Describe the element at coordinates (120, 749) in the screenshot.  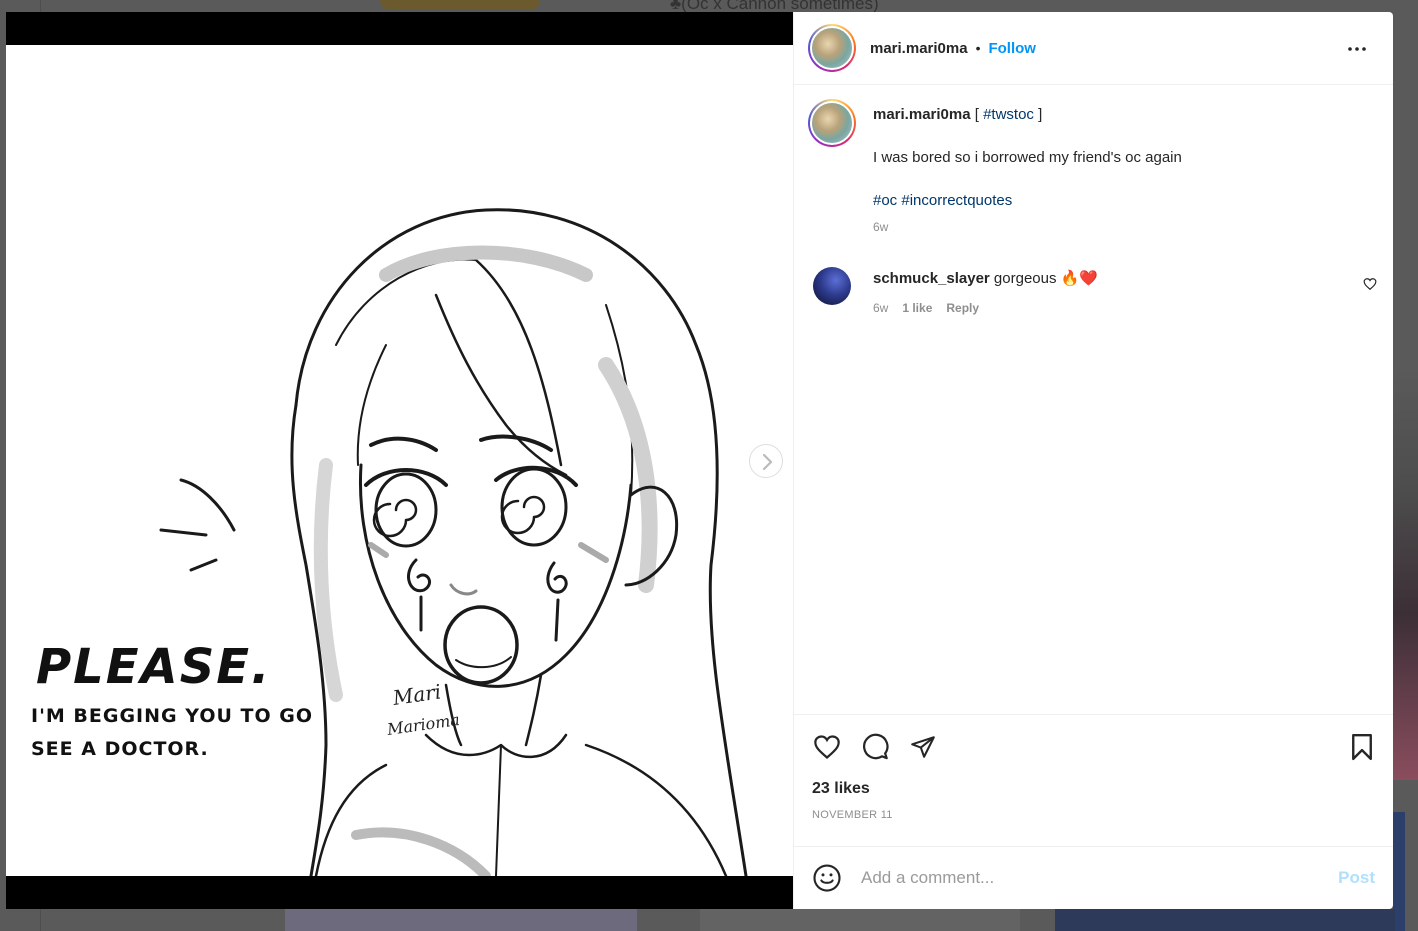
I see `artwork-line-2: SEE A DOCTOR.` at that location.